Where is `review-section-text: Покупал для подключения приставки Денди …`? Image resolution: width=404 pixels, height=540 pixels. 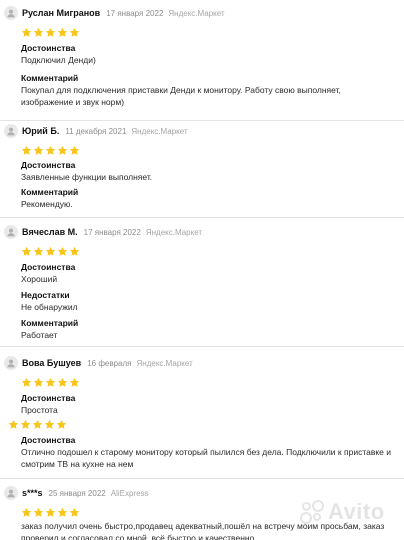 review-section-text: Покупал для подключения приставки Денди … is located at coordinates (181, 96).